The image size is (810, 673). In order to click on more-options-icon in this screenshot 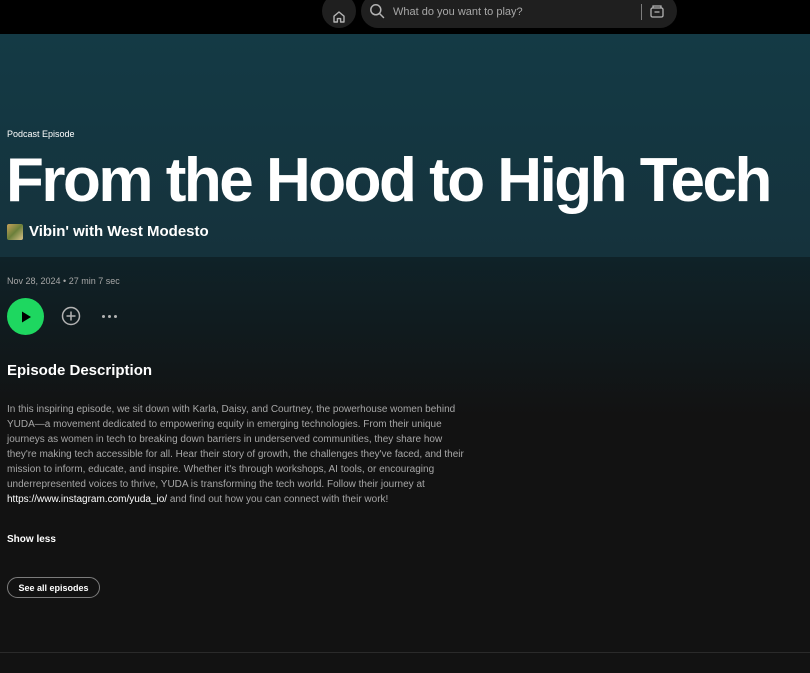, I will do `click(109, 316)`.